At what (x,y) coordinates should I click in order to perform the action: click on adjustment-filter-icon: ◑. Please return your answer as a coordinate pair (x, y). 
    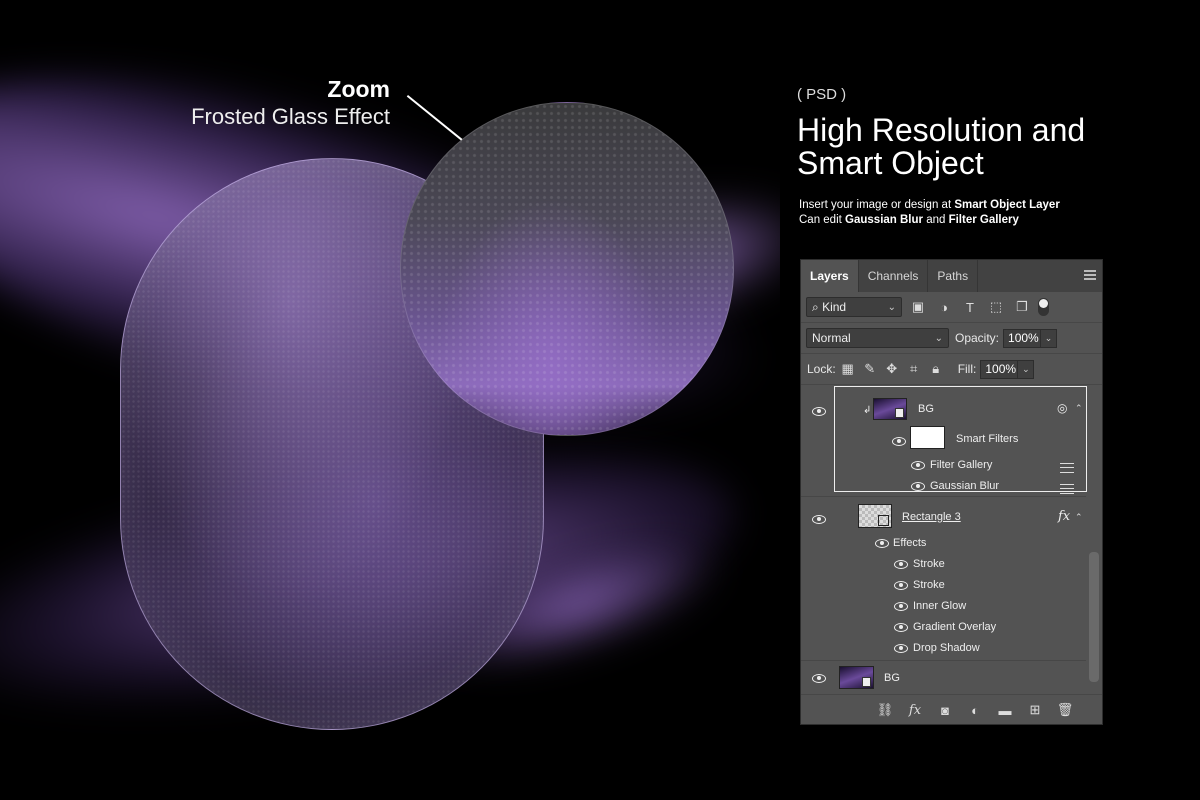
    Looking at the image, I should click on (944, 307).